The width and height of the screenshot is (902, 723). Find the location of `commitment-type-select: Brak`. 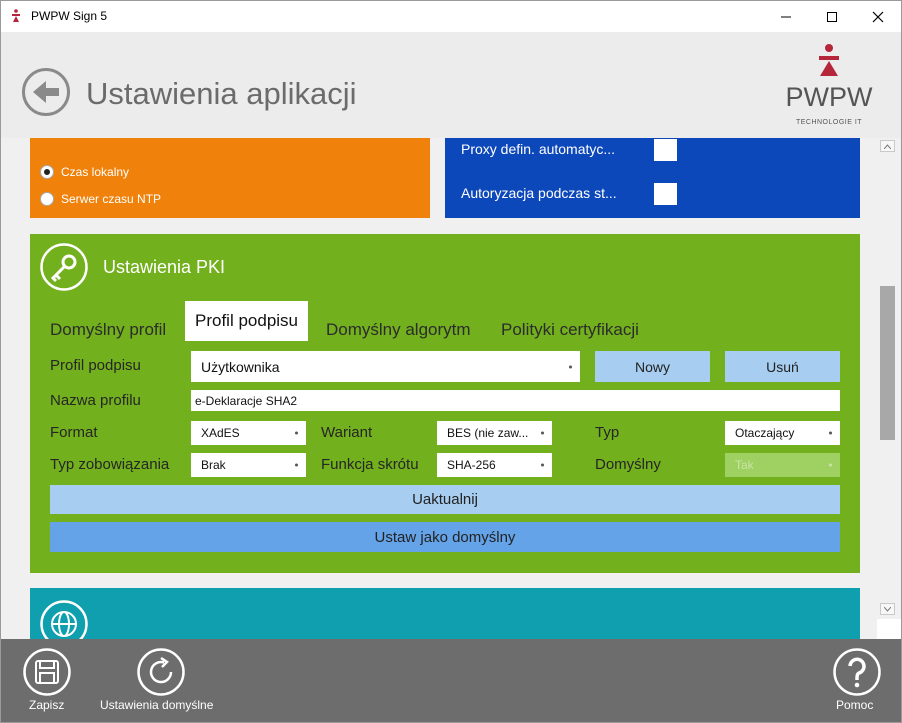

commitment-type-select: Brak is located at coordinates (248, 465).